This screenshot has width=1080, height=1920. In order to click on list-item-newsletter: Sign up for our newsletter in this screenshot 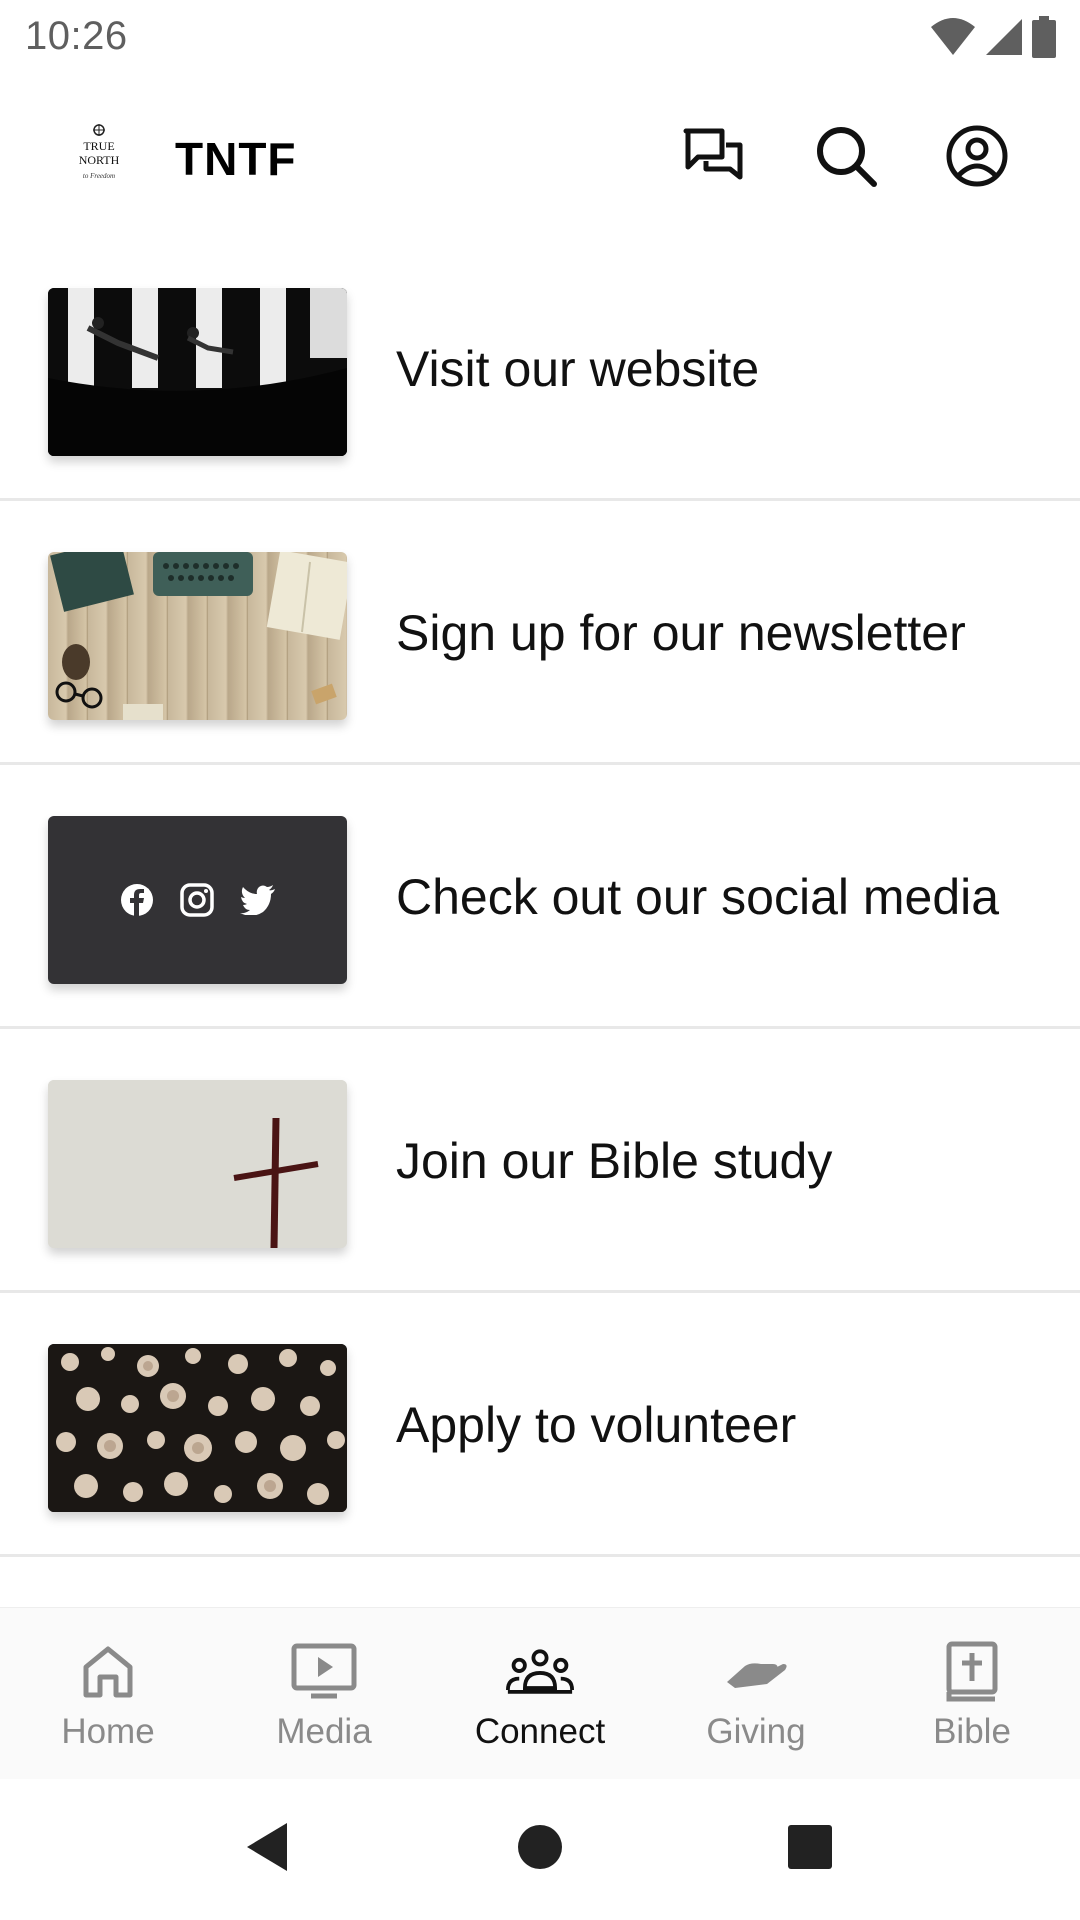, I will do `click(540, 633)`.